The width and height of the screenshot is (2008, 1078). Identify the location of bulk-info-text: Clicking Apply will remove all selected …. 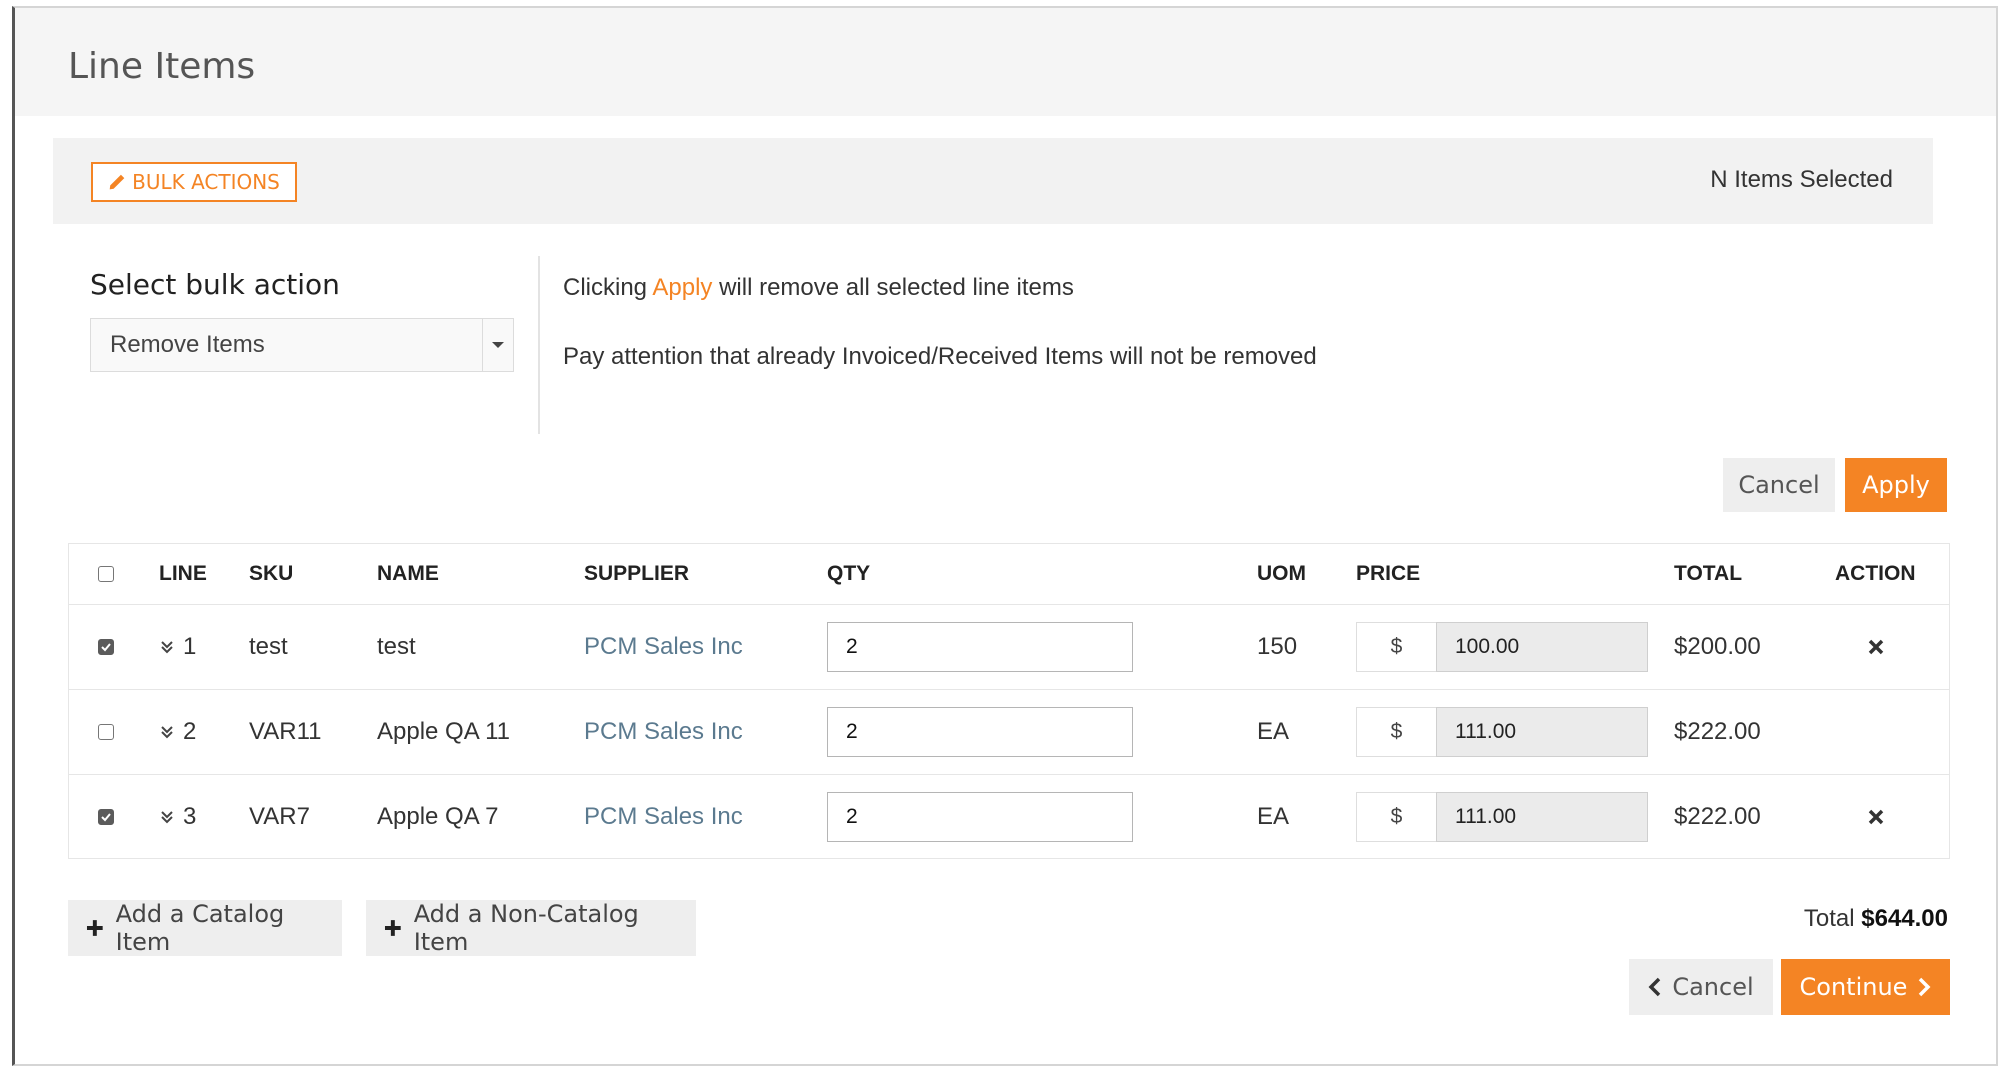
(818, 288).